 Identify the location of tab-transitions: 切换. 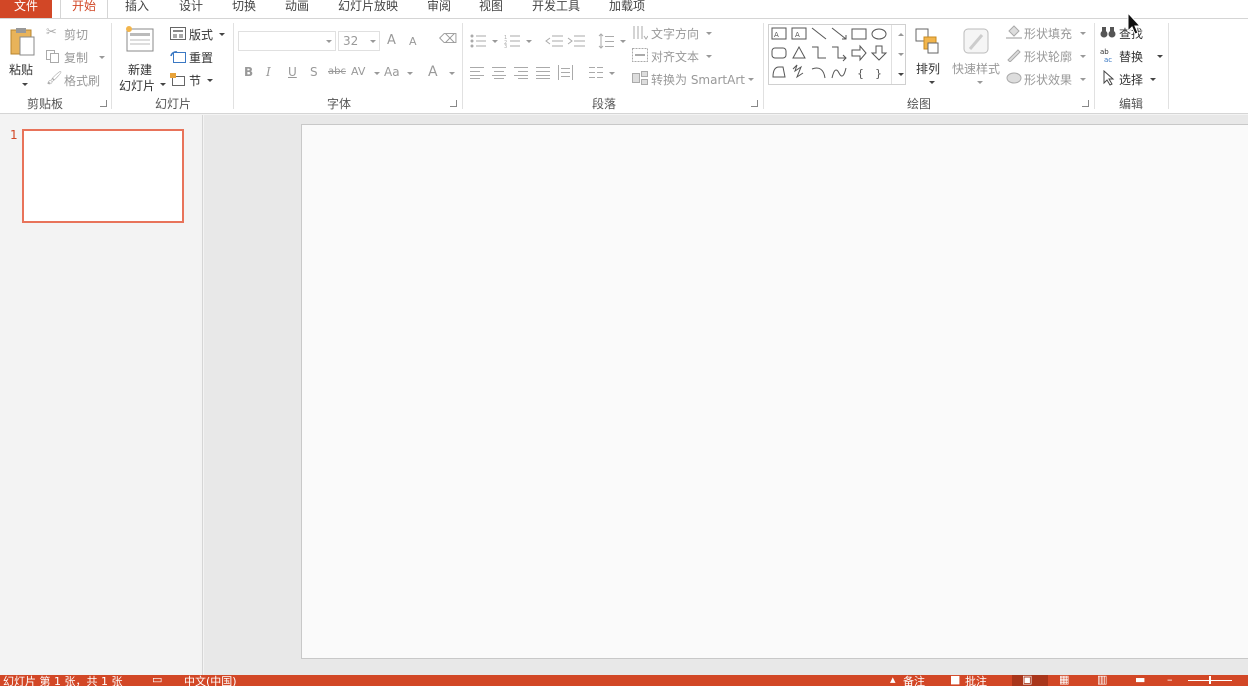
(244, 9).